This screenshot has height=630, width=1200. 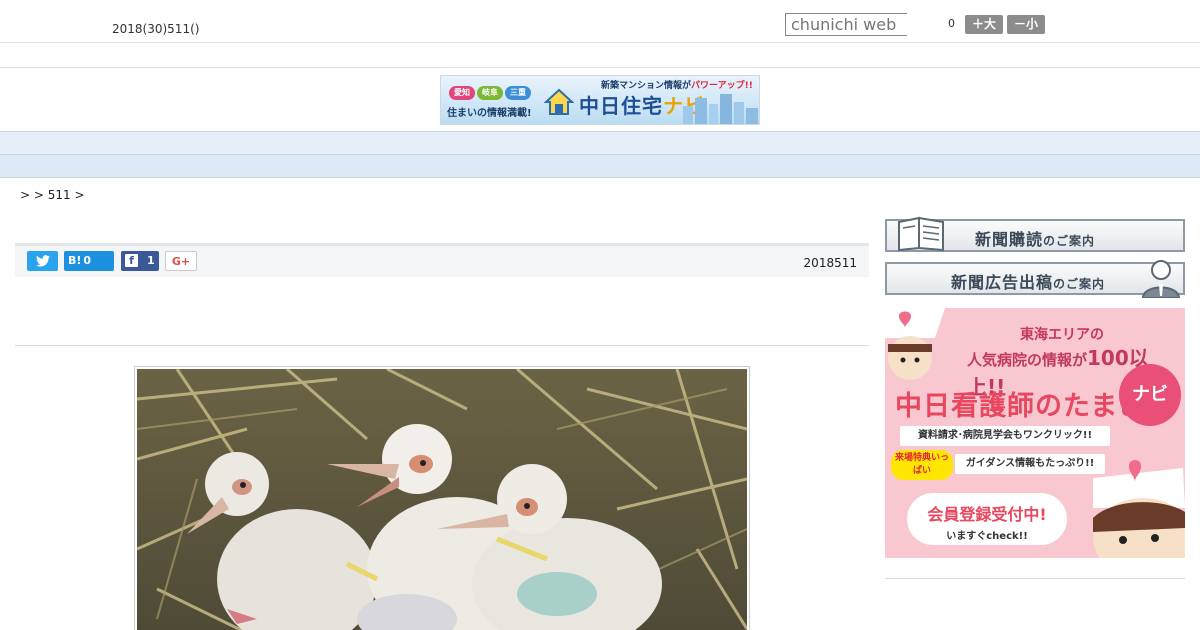 I want to click on secondary-bar, so click(x=600, y=55).